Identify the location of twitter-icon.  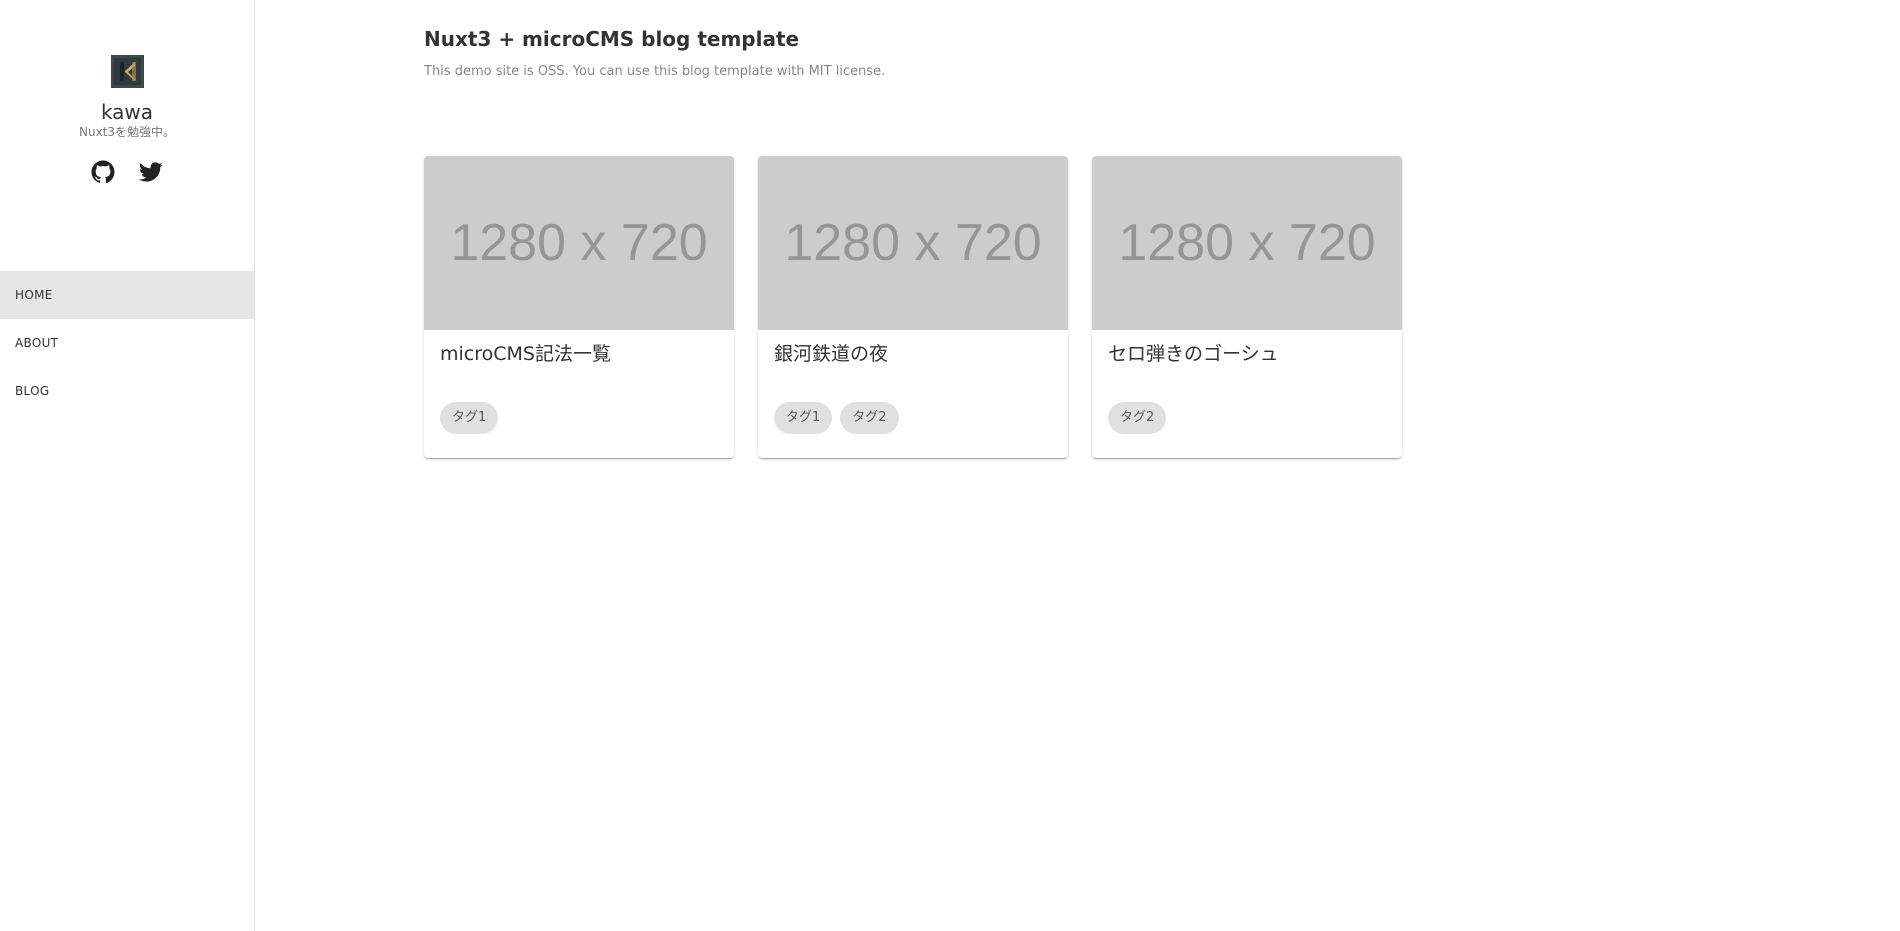
(151, 172).